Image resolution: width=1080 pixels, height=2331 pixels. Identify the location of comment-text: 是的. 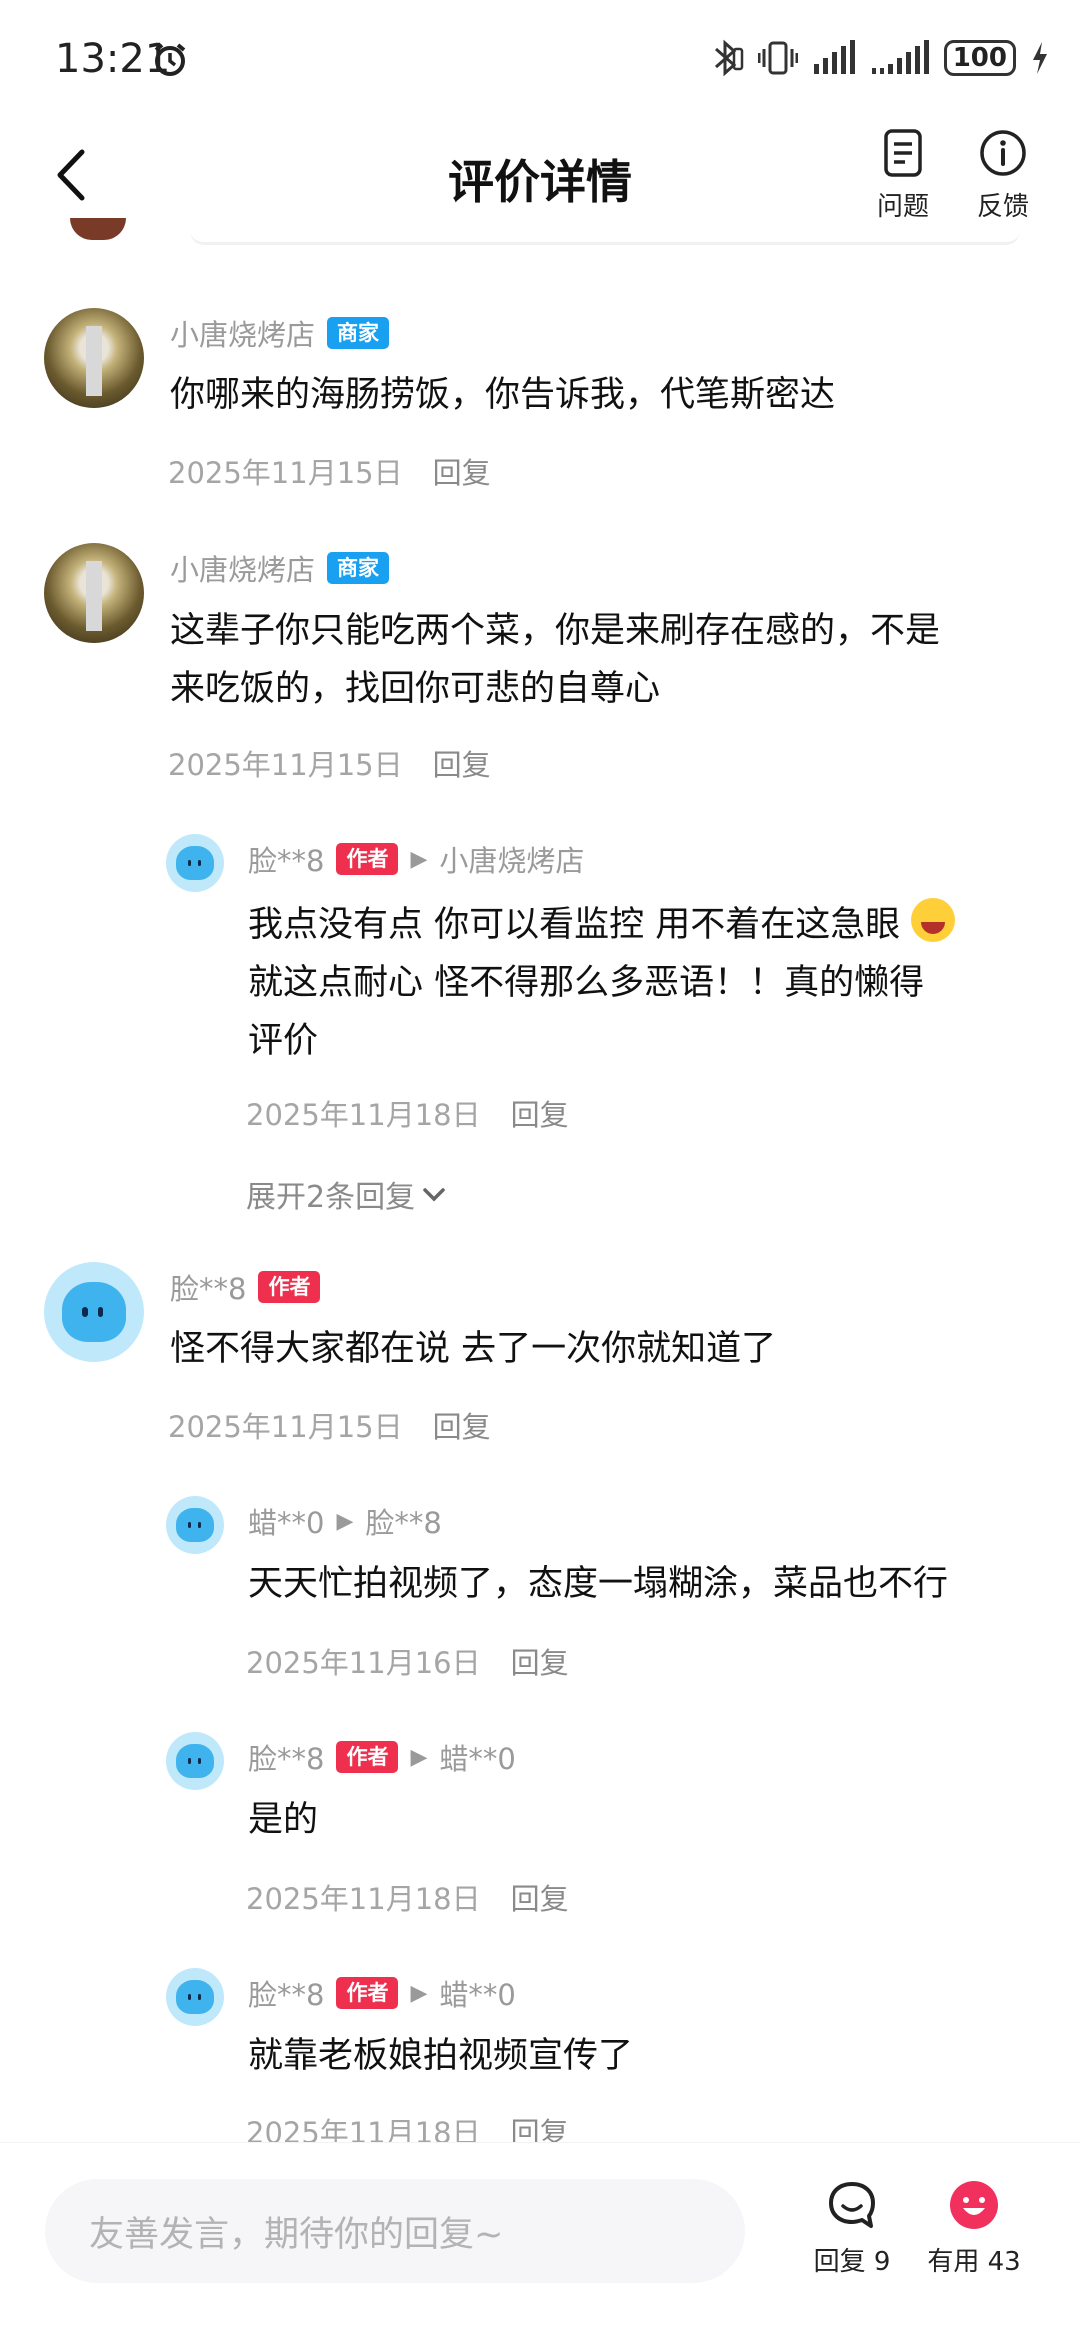
(283, 1820).